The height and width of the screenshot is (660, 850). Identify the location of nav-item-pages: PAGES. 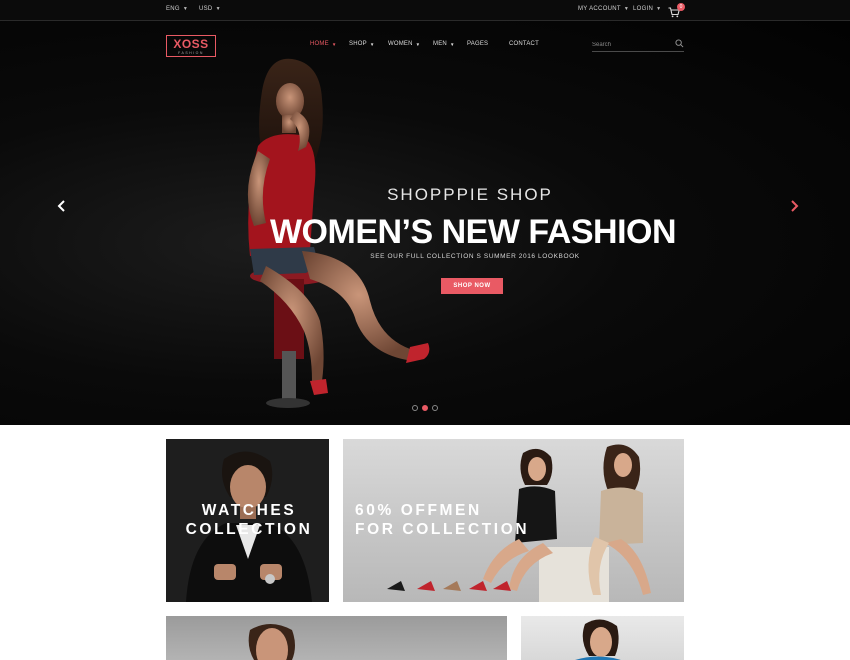
(477, 44).